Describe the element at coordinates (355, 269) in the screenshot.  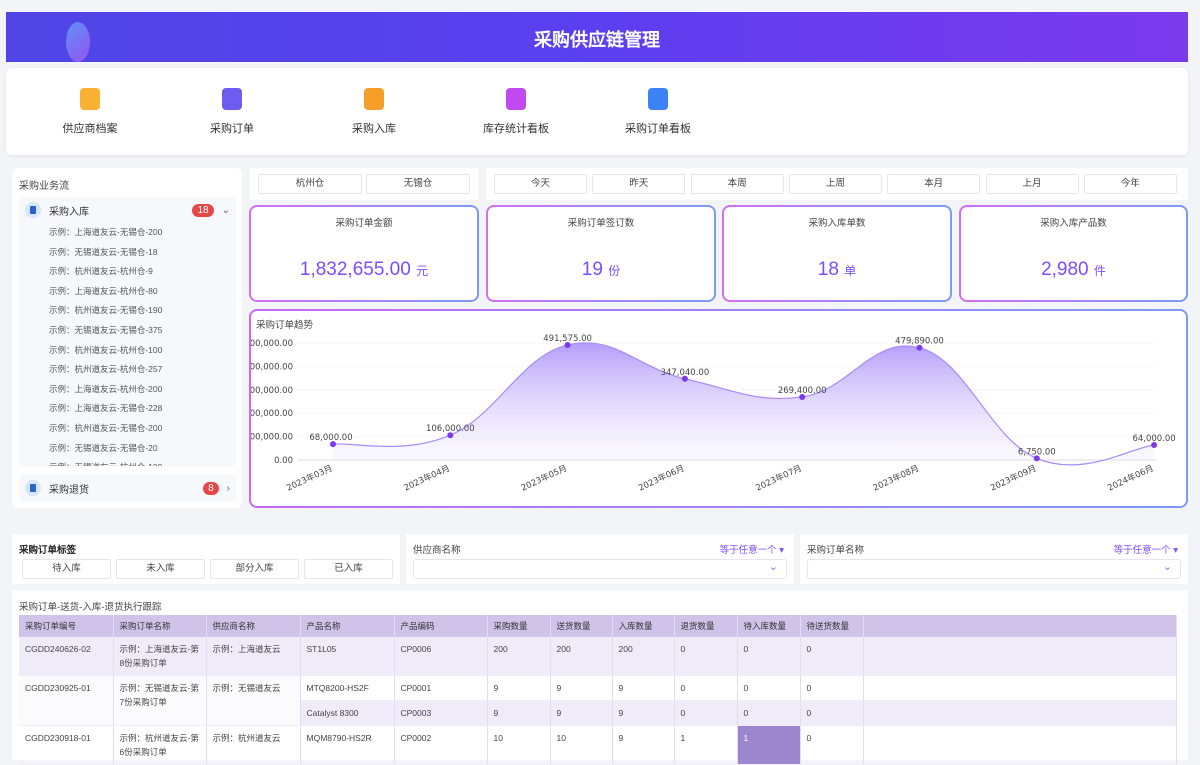
I see `kpi-value: 1,832,655.00` at that location.